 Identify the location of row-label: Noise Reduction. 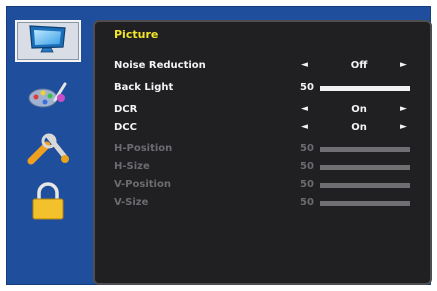
(160, 65).